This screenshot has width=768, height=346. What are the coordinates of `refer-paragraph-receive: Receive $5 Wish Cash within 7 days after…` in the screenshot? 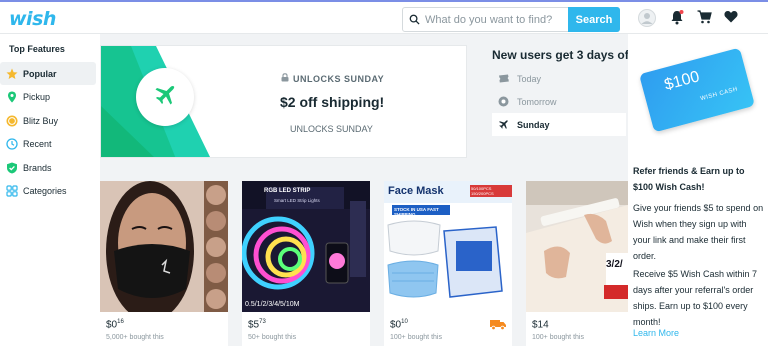 It's located at (695, 298).